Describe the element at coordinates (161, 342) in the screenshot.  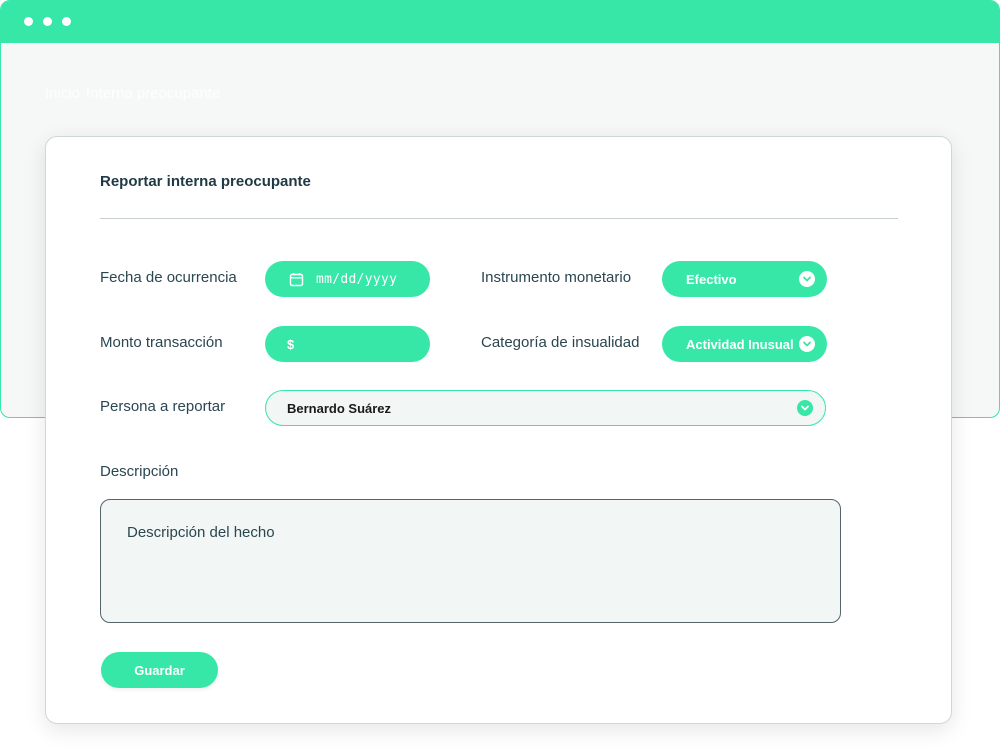
I see `amount-label: Monto transacción` at that location.